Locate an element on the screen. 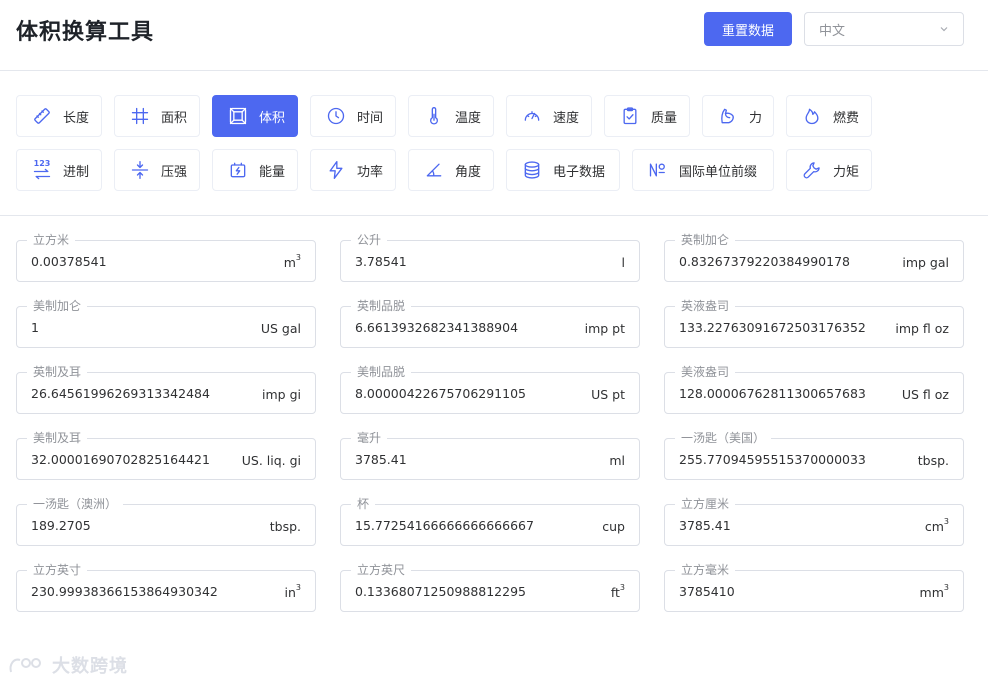 The width and height of the screenshot is (988, 685). field-value: 0.83267379220384990178 is located at coordinates (764, 261).